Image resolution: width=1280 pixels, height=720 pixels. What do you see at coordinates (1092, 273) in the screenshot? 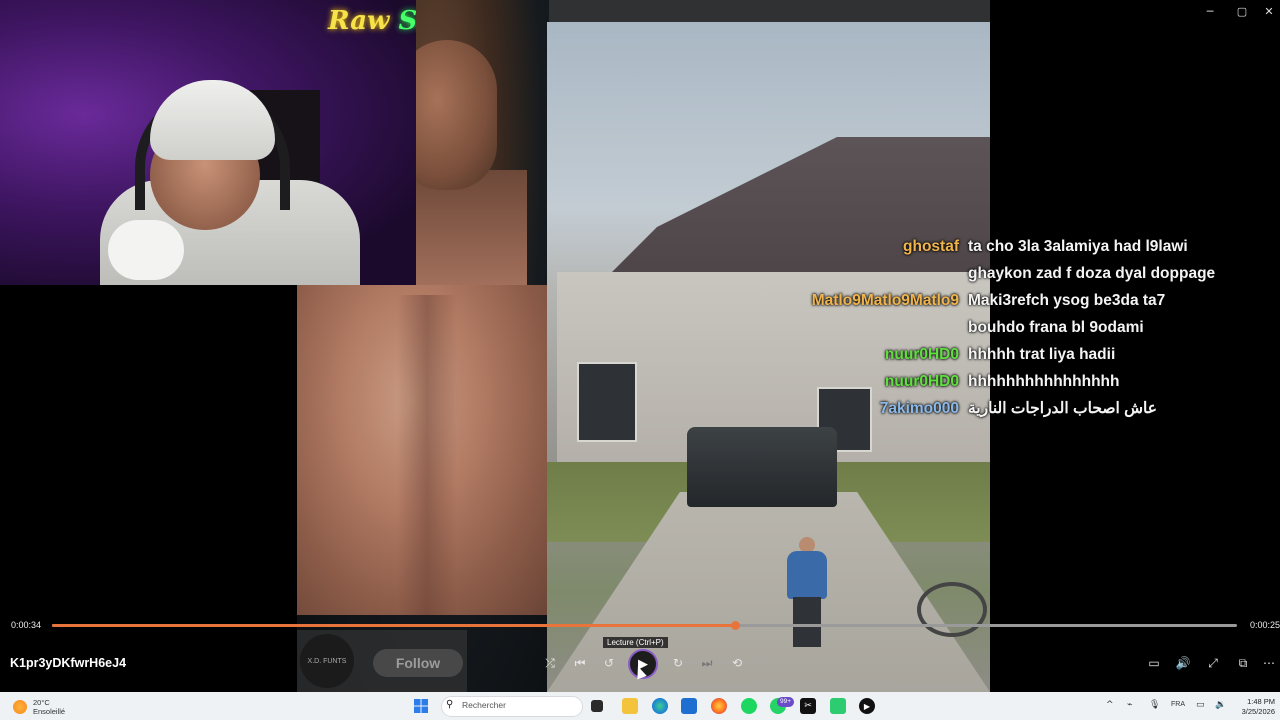
I see `chat-text: ghaykon zad f doza dyal doppage` at bounding box center [1092, 273].